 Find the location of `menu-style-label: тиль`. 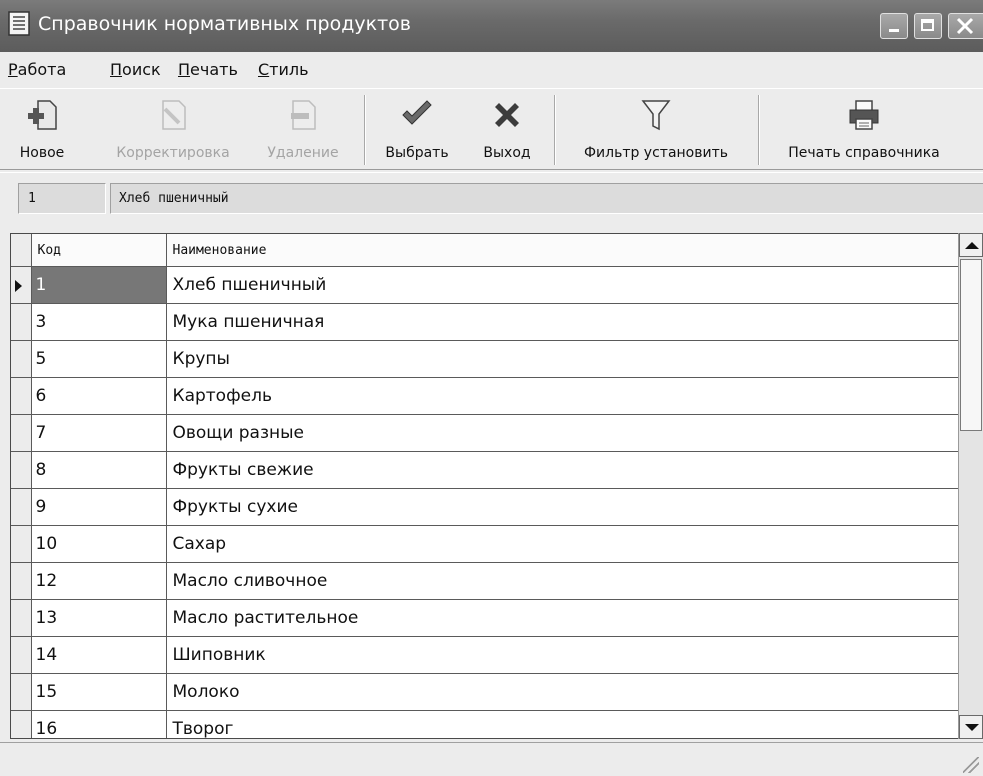

menu-style-label: тиль is located at coordinates (289, 69).